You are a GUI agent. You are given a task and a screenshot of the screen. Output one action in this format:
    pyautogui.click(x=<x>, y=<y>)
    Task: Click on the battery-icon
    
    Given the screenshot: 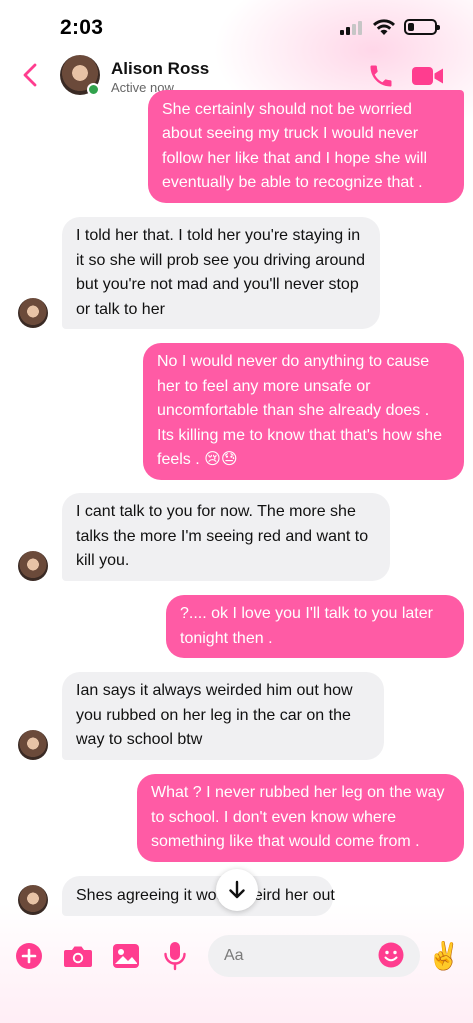 What is the action you would take?
    pyautogui.click(x=422, y=27)
    